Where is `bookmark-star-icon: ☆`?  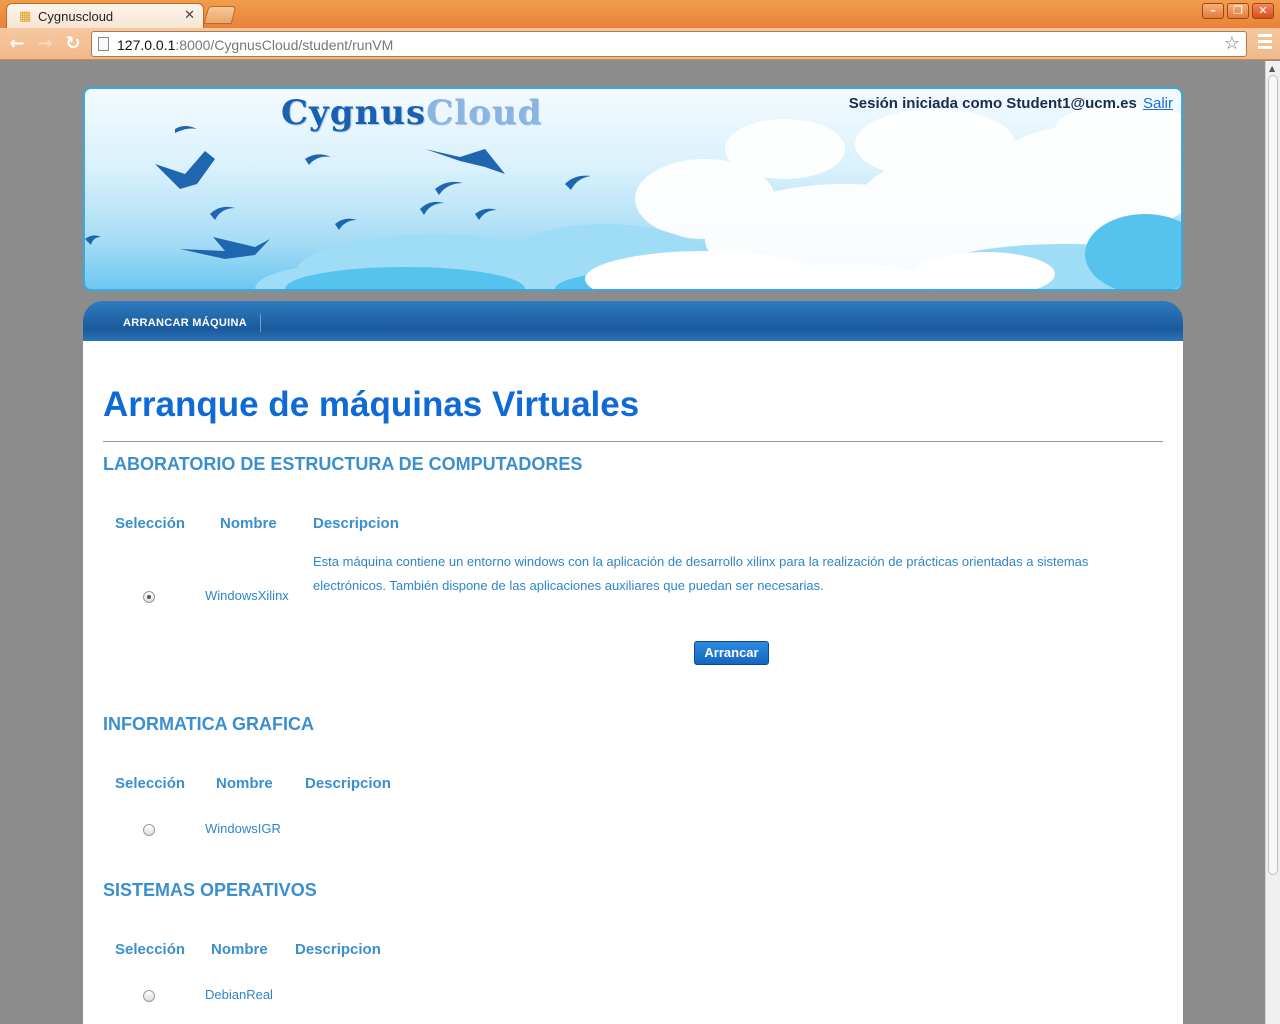
bookmark-star-icon: ☆ is located at coordinates (1232, 43).